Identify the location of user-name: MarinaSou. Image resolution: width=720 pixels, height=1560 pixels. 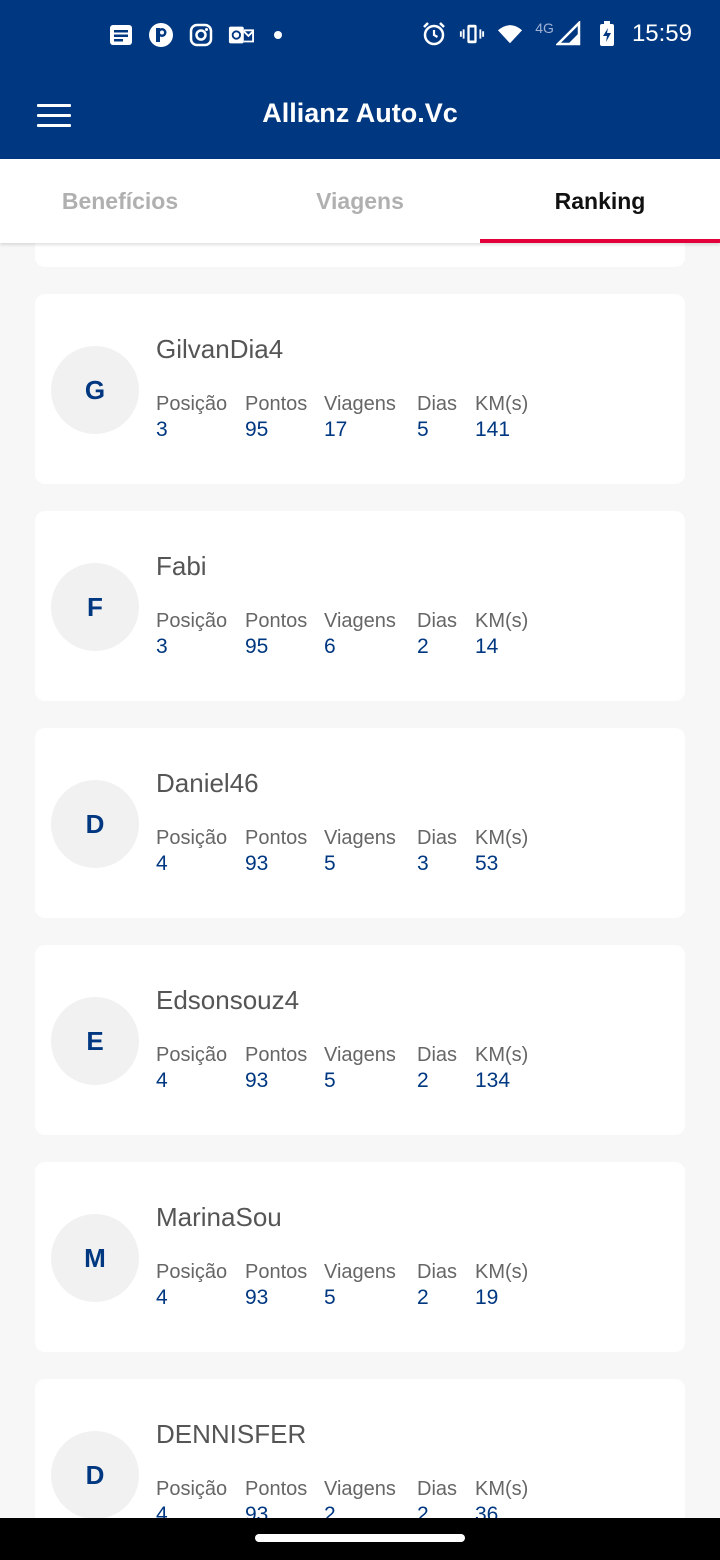
(219, 1217).